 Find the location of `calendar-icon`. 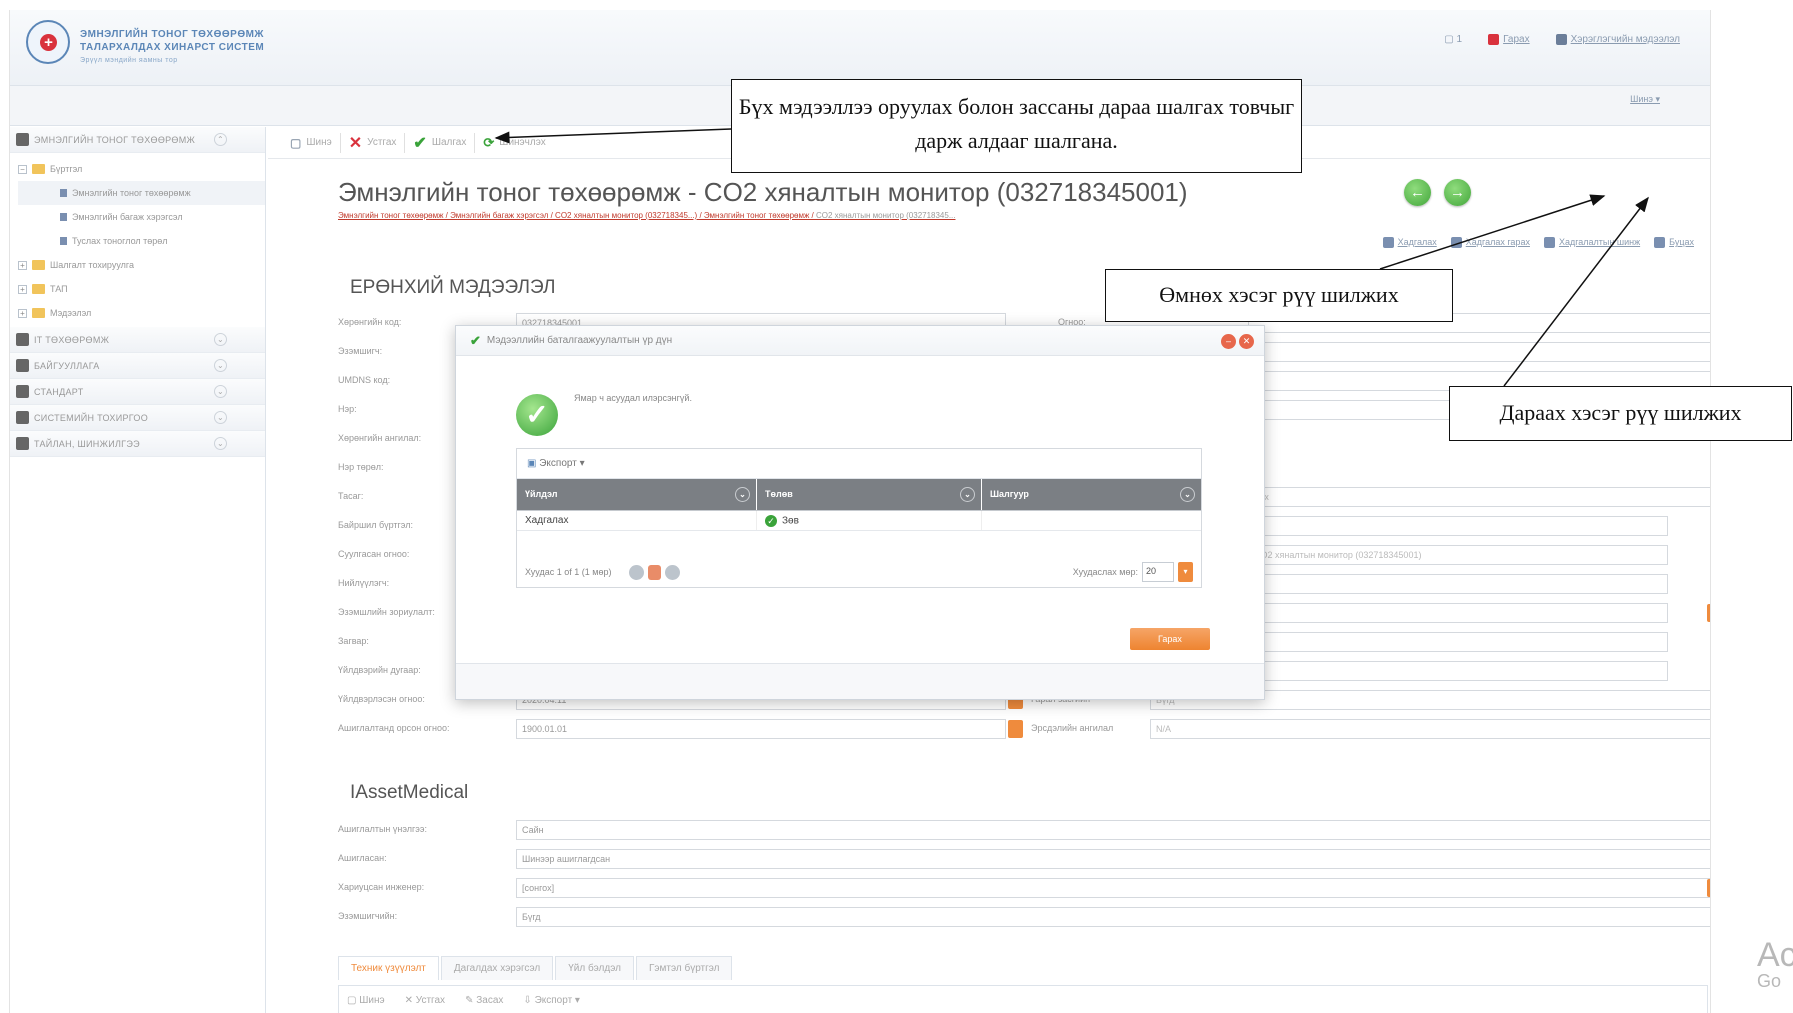

calendar-icon is located at coordinates (1015, 729).